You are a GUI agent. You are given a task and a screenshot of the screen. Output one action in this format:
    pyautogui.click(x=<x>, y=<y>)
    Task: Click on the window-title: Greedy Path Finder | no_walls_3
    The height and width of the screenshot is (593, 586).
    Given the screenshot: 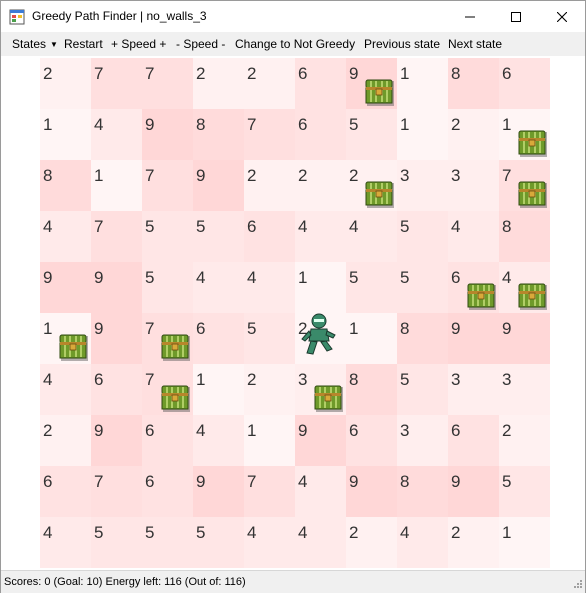 What is the action you would take?
    pyautogui.click(x=119, y=16)
    